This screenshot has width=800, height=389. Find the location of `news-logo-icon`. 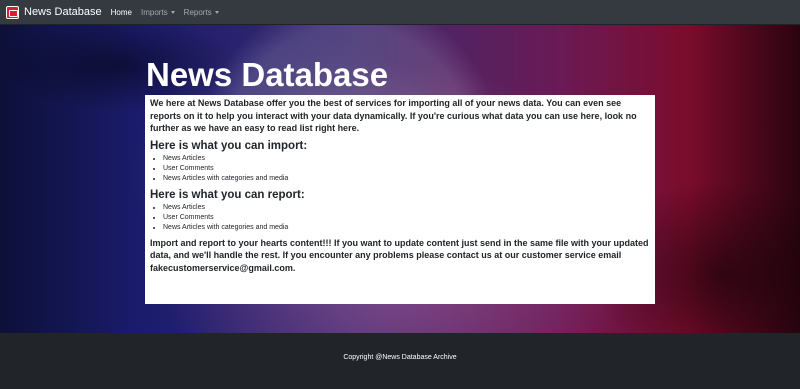

news-logo-icon is located at coordinates (12, 12).